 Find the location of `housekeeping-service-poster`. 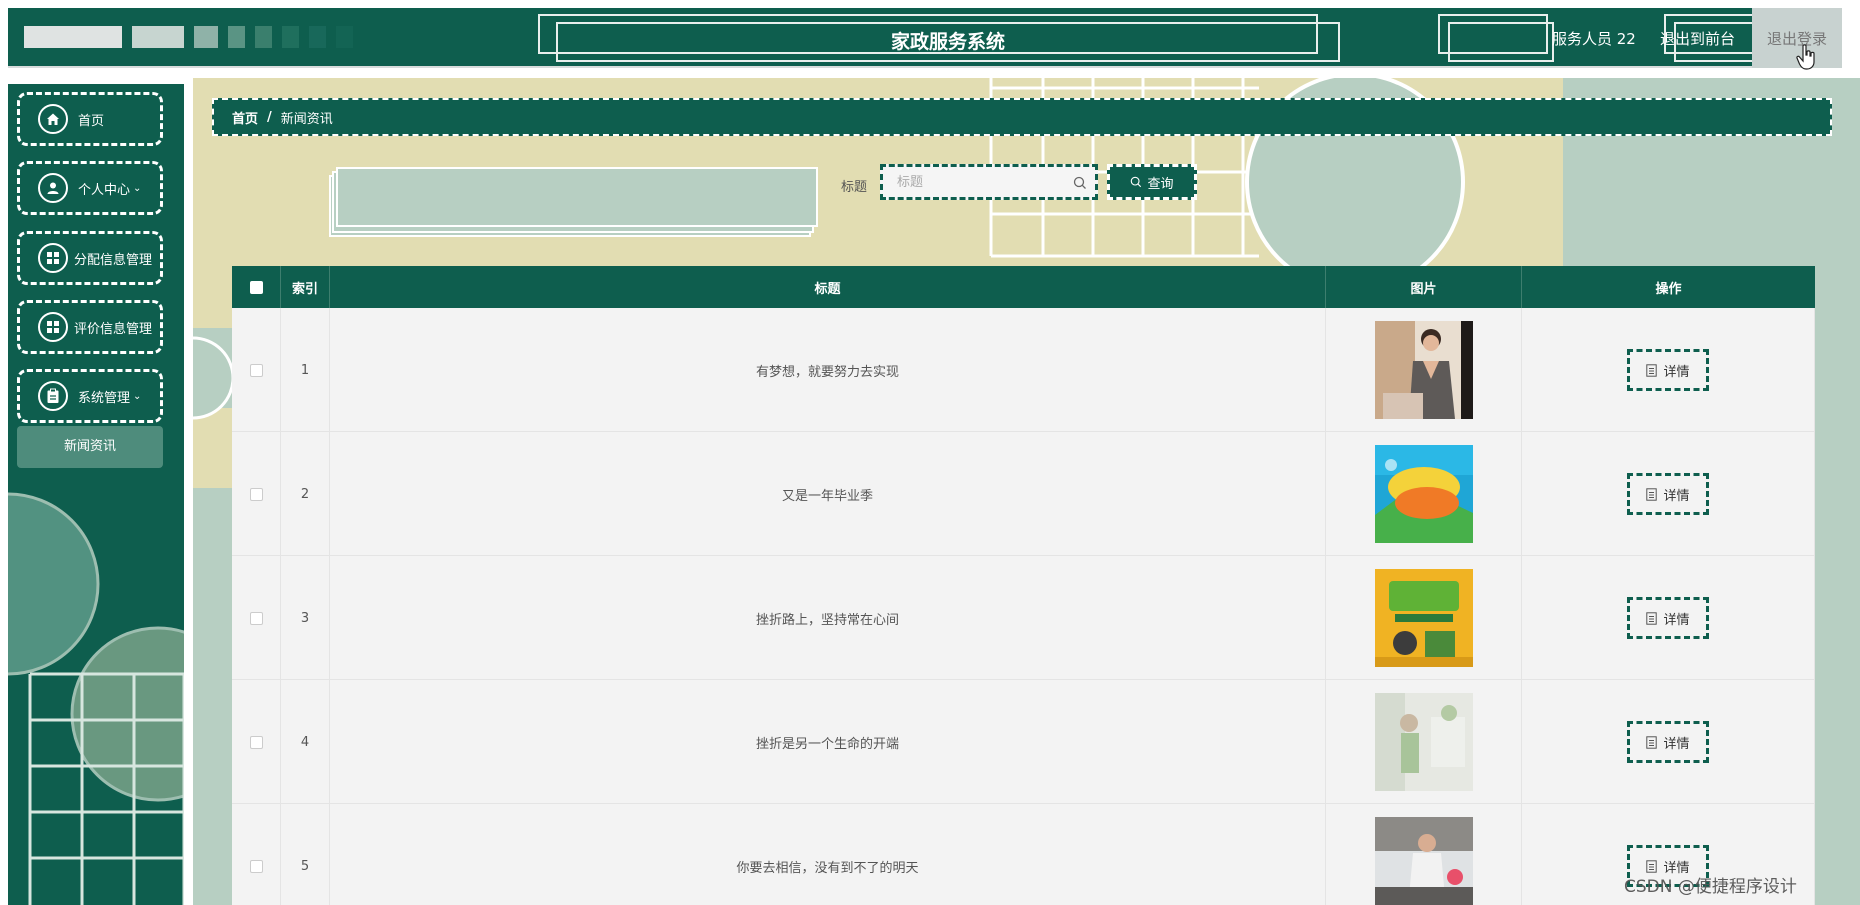

housekeeping-service-poster is located at coordinates (1423, 618).